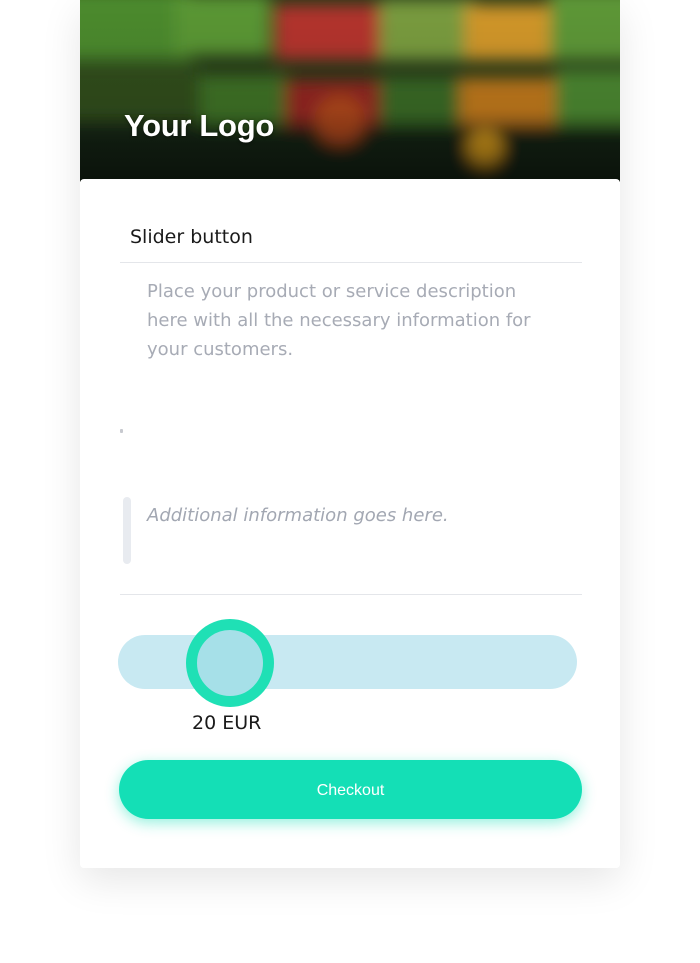 This screenshot has width=700, height=963. What do you see at coordinates (191, 237) in the screenshot?
I see `product-title: Slider button` at bounding box center [191, 237].